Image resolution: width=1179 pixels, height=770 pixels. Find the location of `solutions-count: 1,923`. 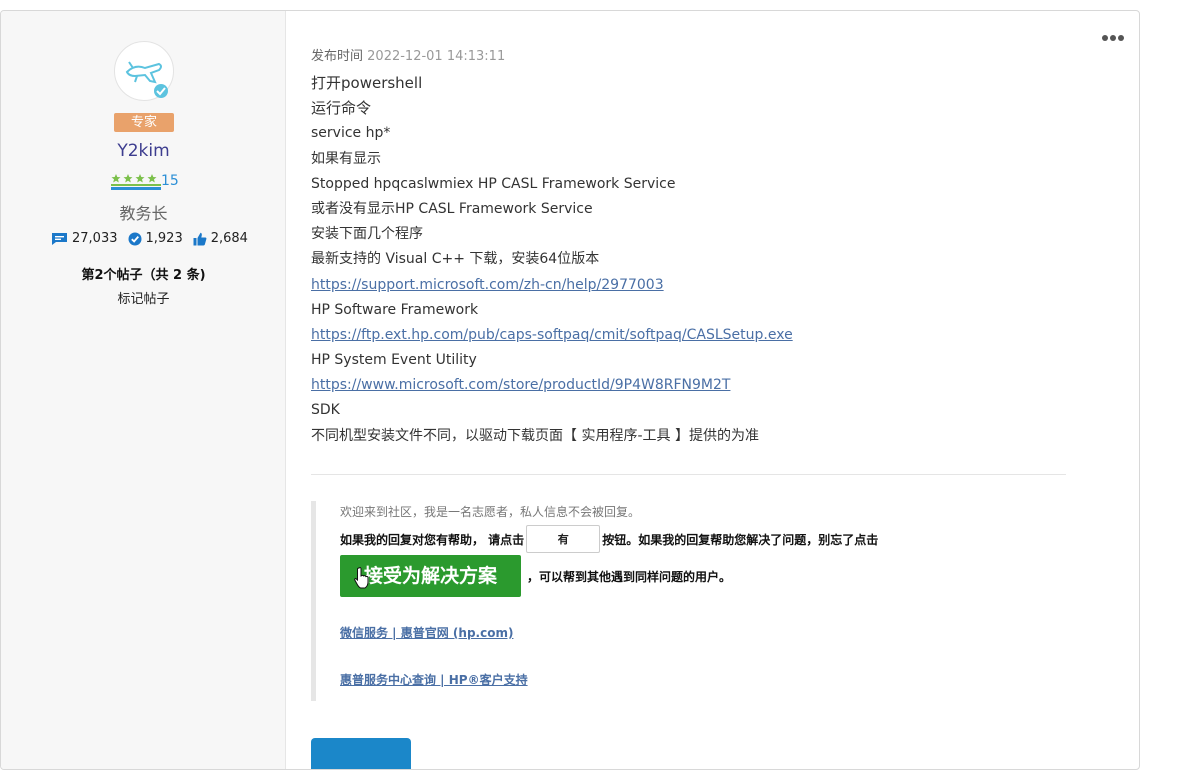

solutions-count: 1,923 is located at coordinates (164, 238).